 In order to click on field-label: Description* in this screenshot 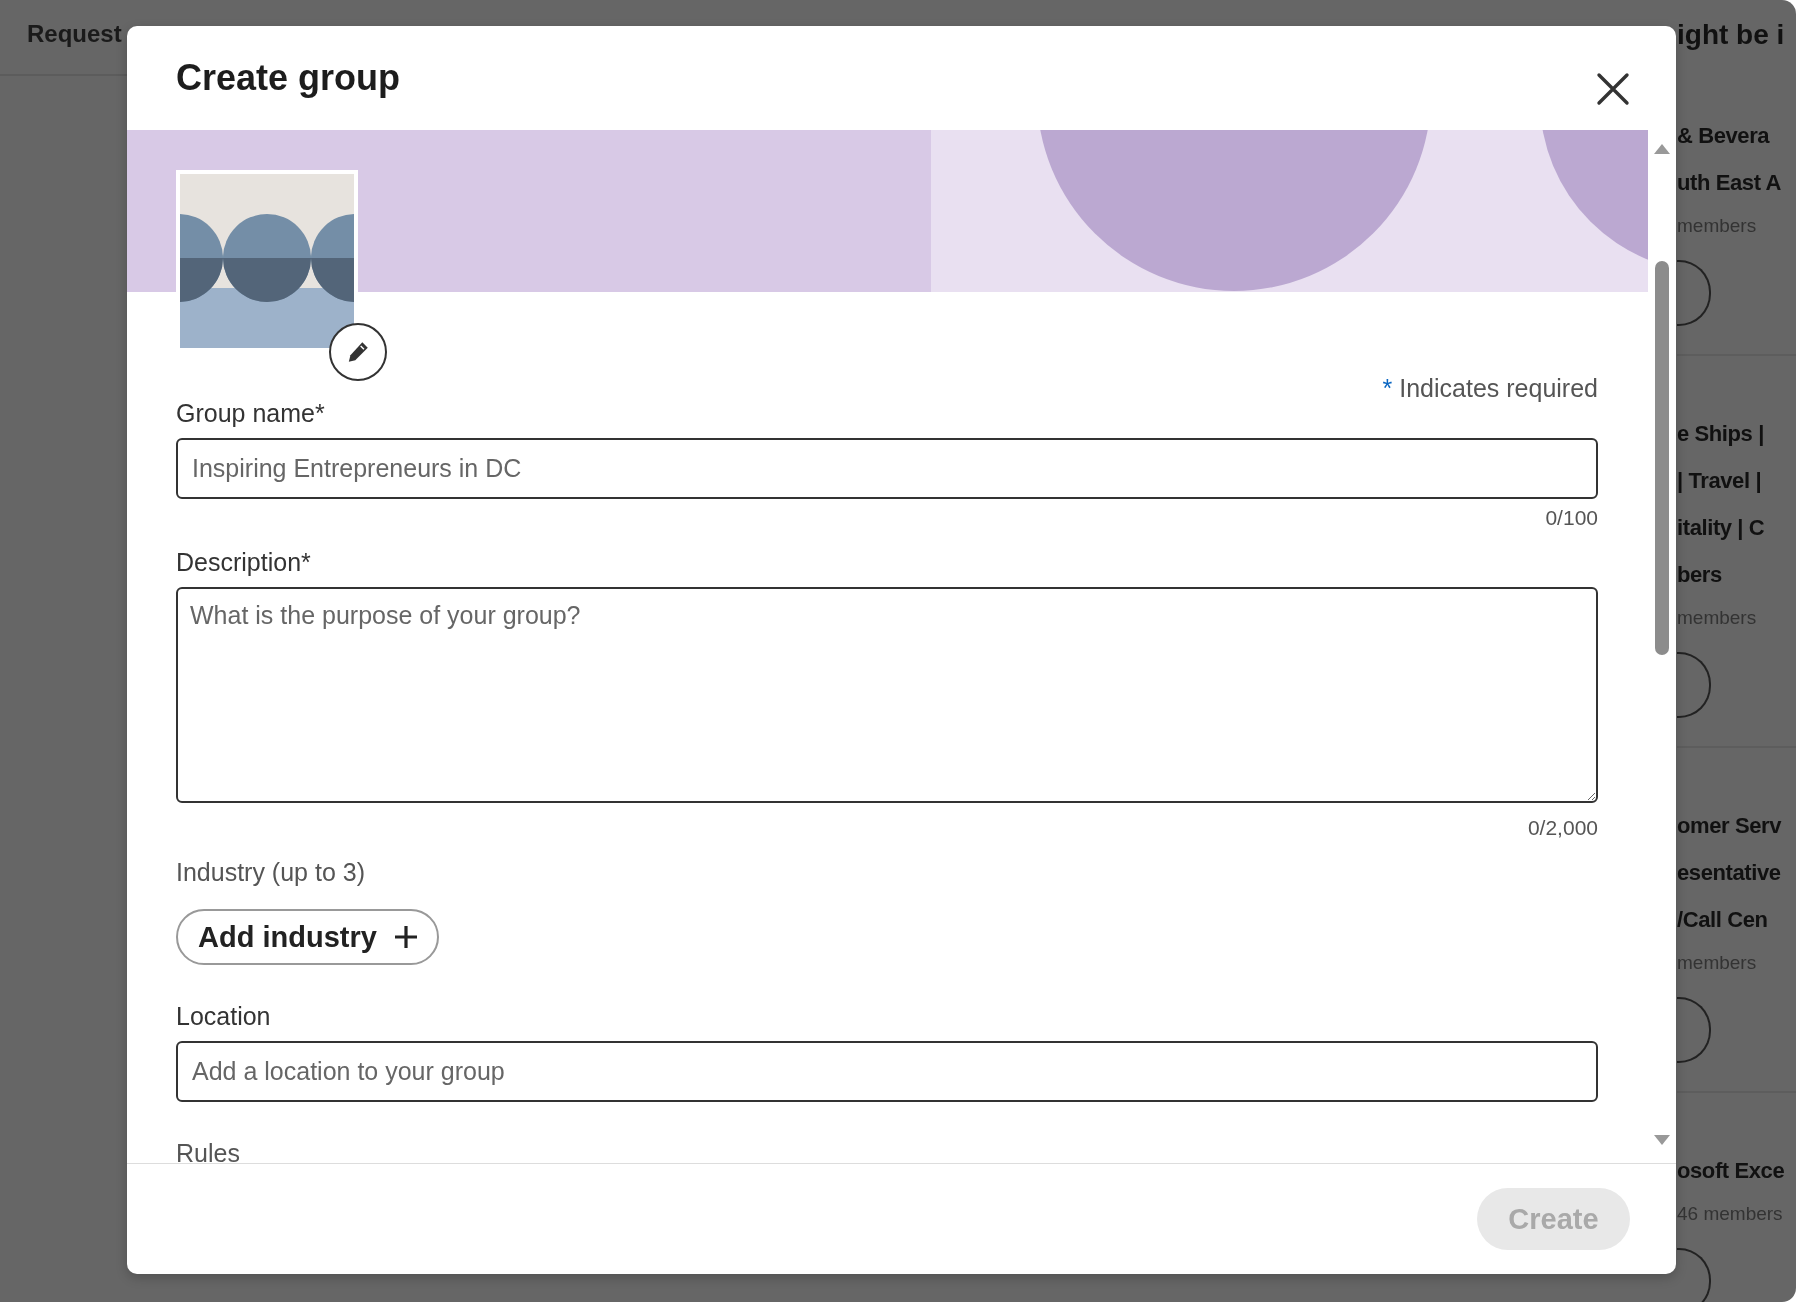, I will do `click(243, 562)`.